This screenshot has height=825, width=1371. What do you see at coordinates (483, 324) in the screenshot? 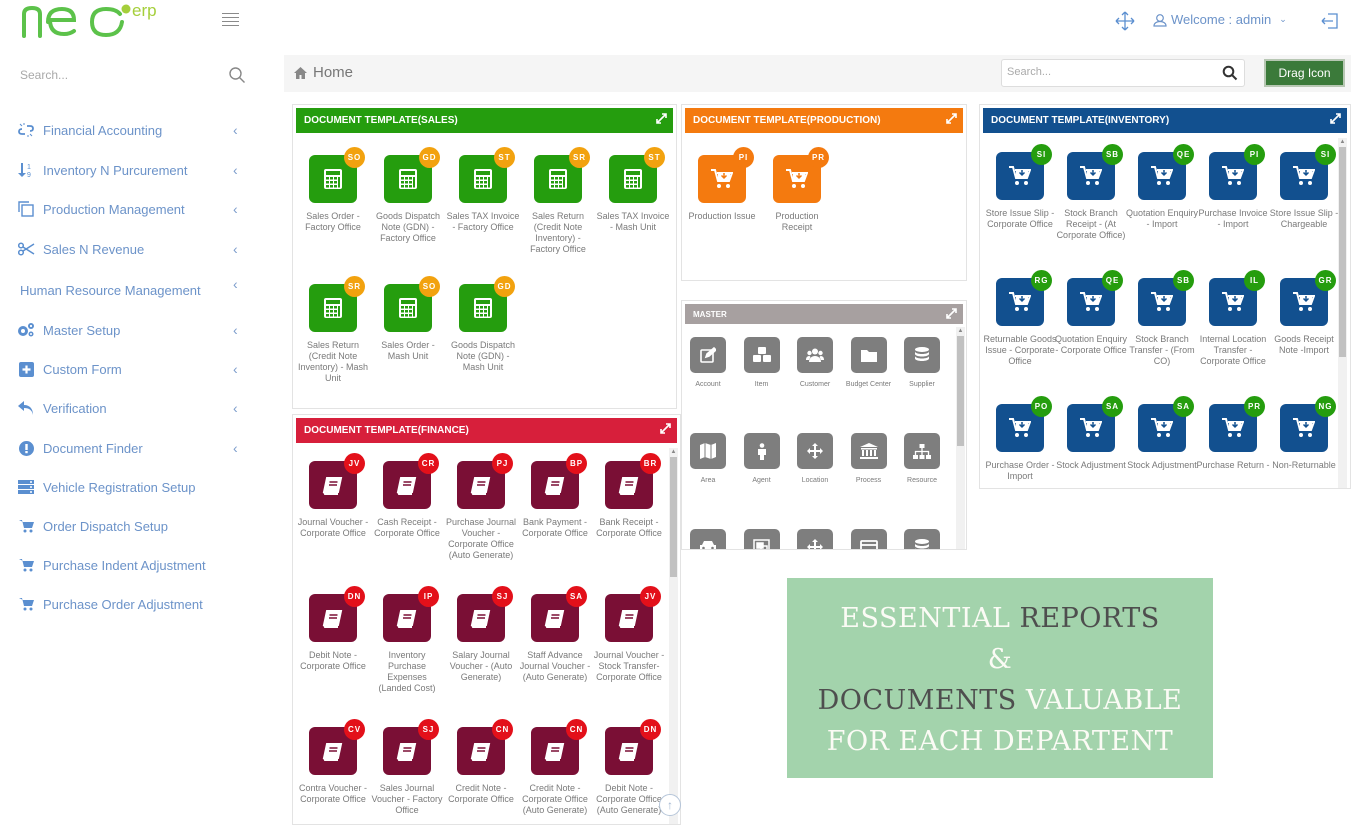
I see `document-tile-goods-dispatch-note-gdn-mash-unit: GD Goods Dispatch Note (GDN) - Mash Unit` at bounding box center [483, 324].